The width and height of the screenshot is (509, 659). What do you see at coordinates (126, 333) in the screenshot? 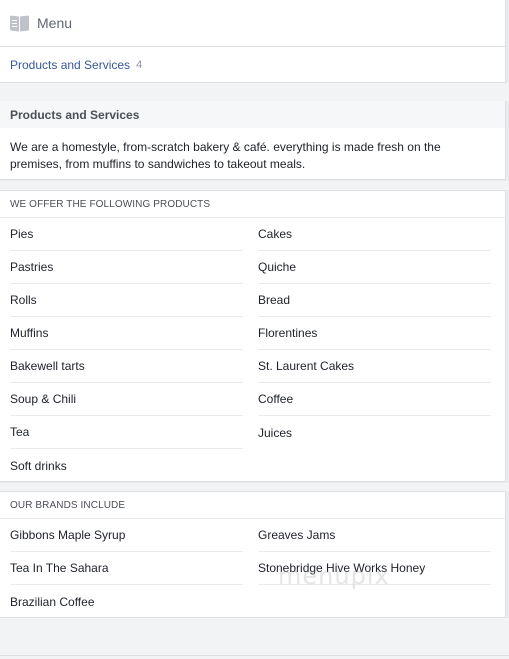
I see `list-item: Muffins` at bounding box center [126, 333].